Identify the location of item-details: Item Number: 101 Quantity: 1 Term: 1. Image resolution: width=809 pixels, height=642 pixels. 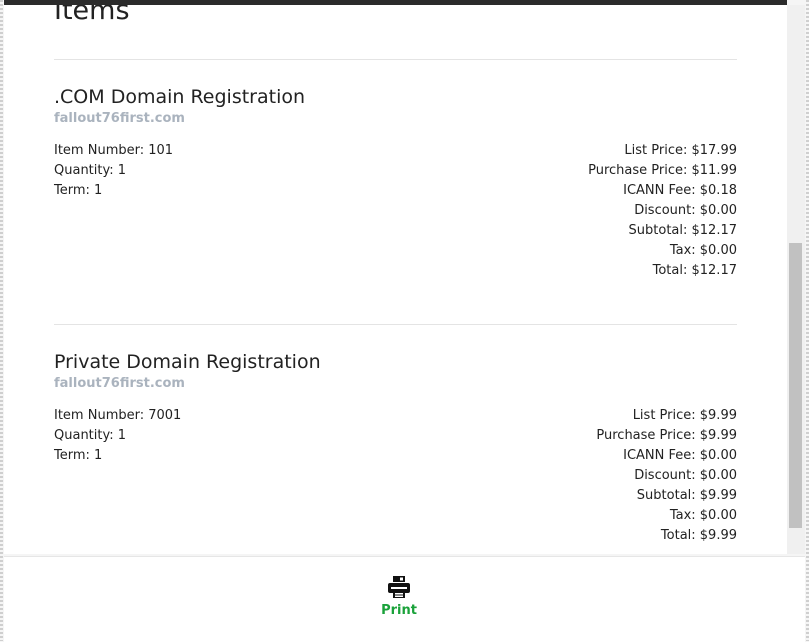
(113, 211).